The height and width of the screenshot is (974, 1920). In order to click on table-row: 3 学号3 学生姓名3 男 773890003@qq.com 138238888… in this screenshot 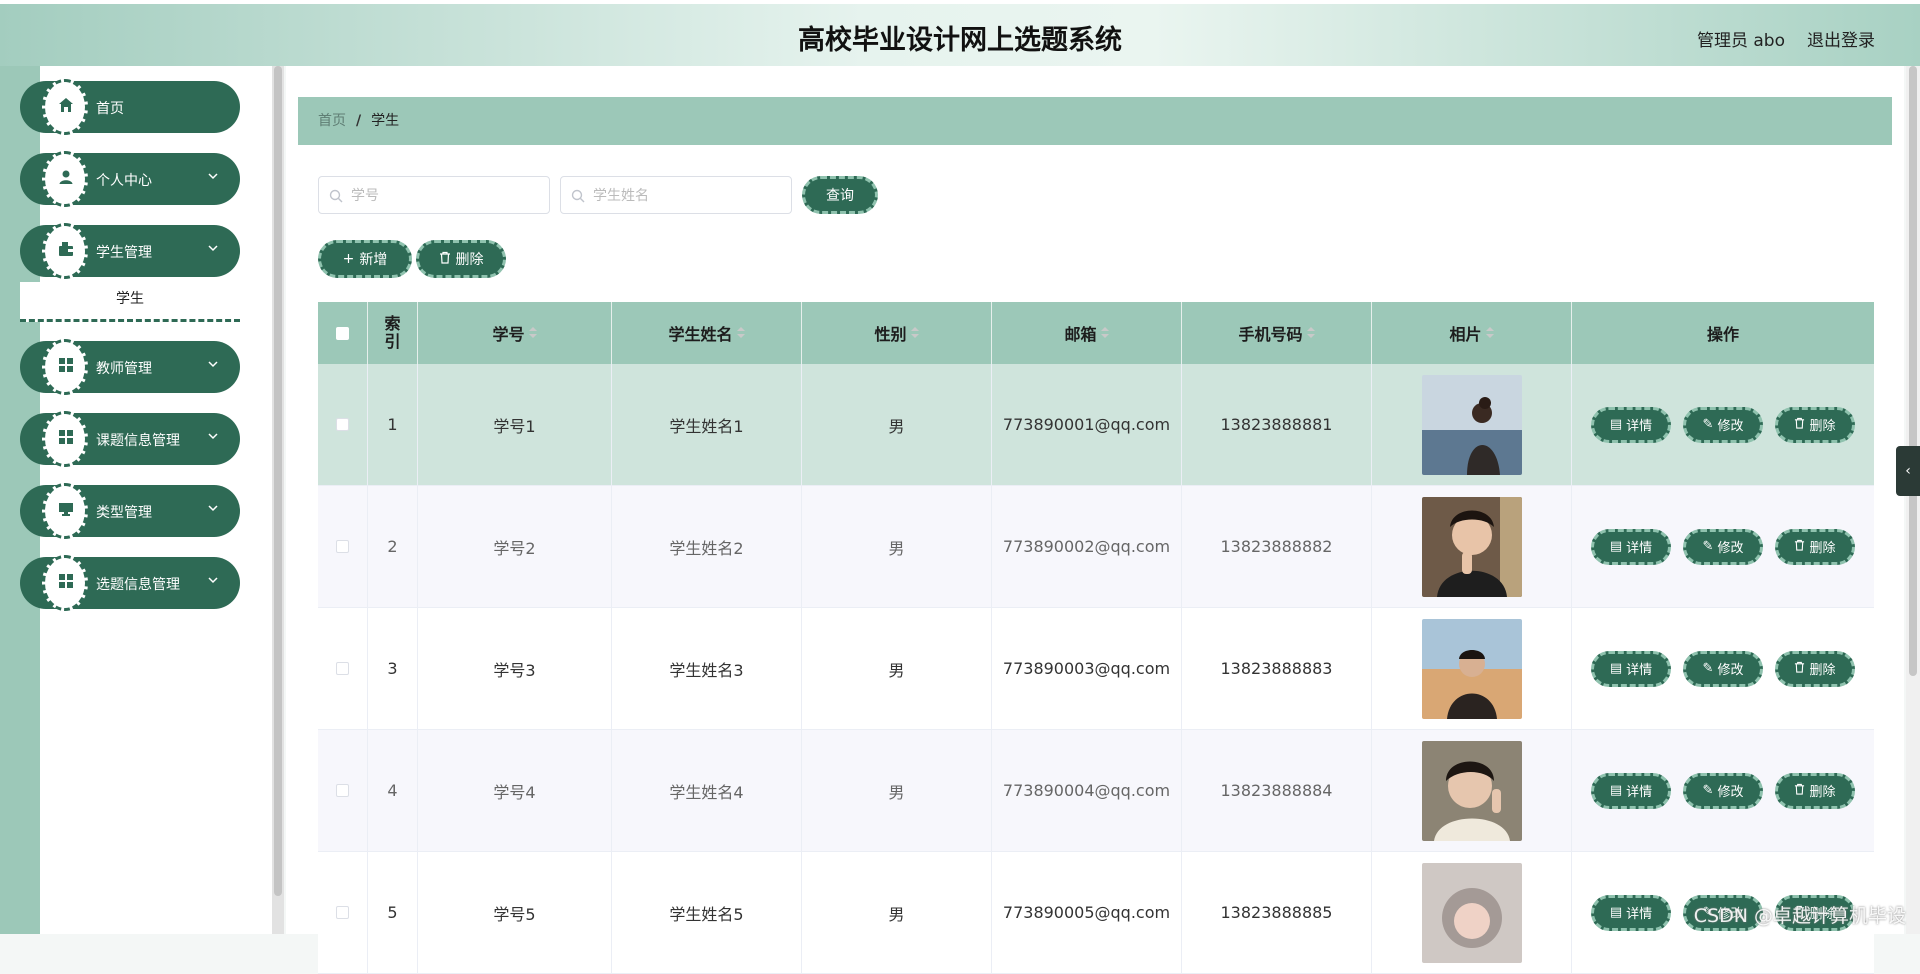, I will do `click(1096, 669)`.